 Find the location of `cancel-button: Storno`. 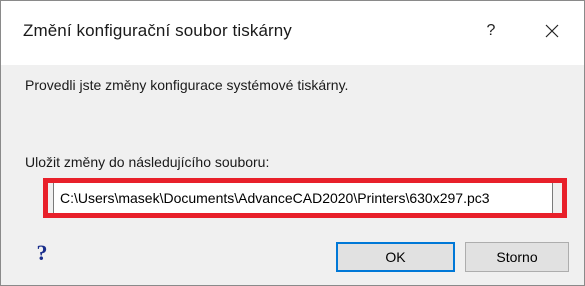

cancel-button: Storno is located at coordinates (517, 257).